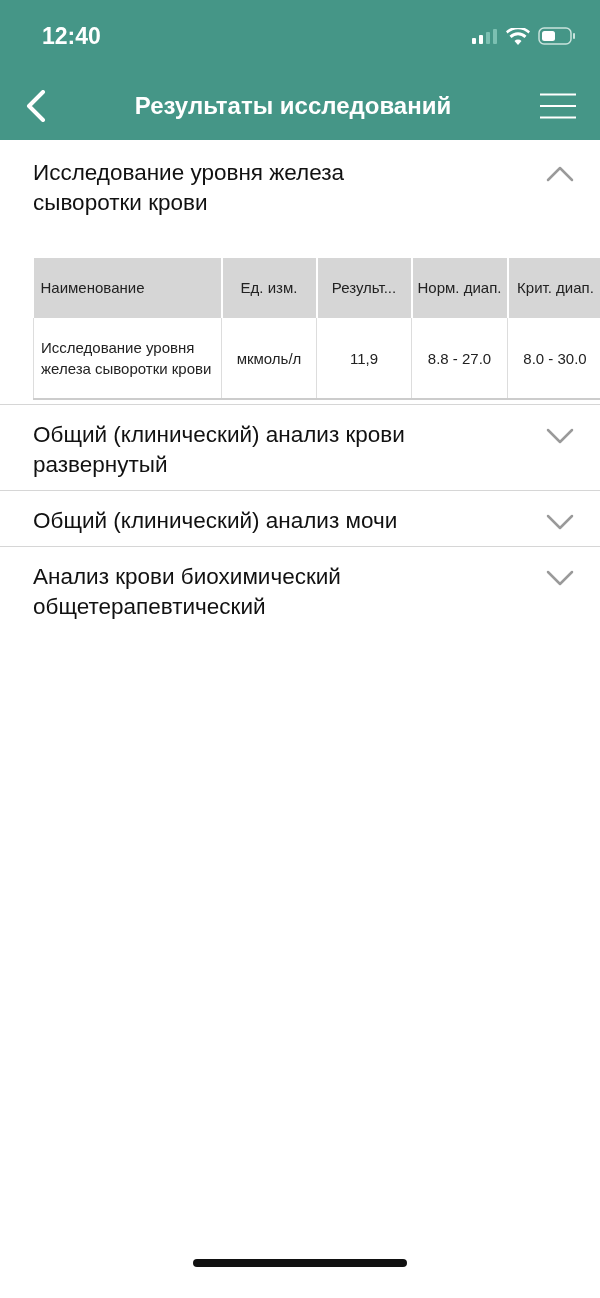 The height and width of the screenshot is (1298, 600). What do you see at coordinates (459, 358) in the screenshot?
I see `table-cell: 8.8 - 27.0` at bounding box center [459, 358].